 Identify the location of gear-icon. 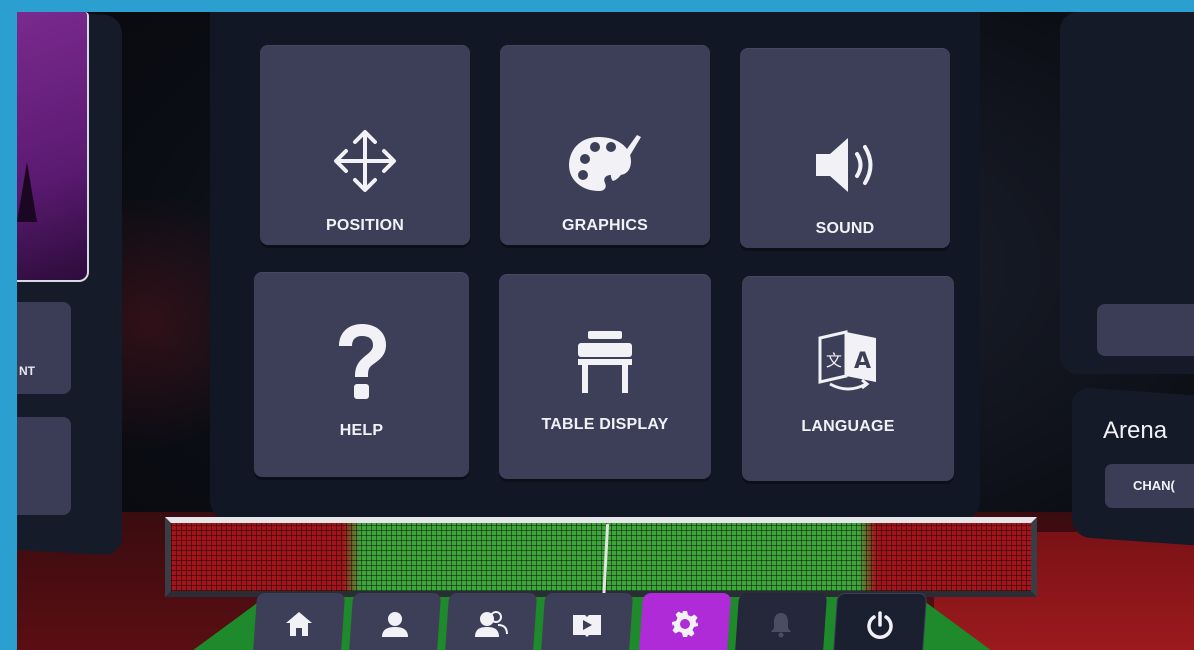
(685, 624).